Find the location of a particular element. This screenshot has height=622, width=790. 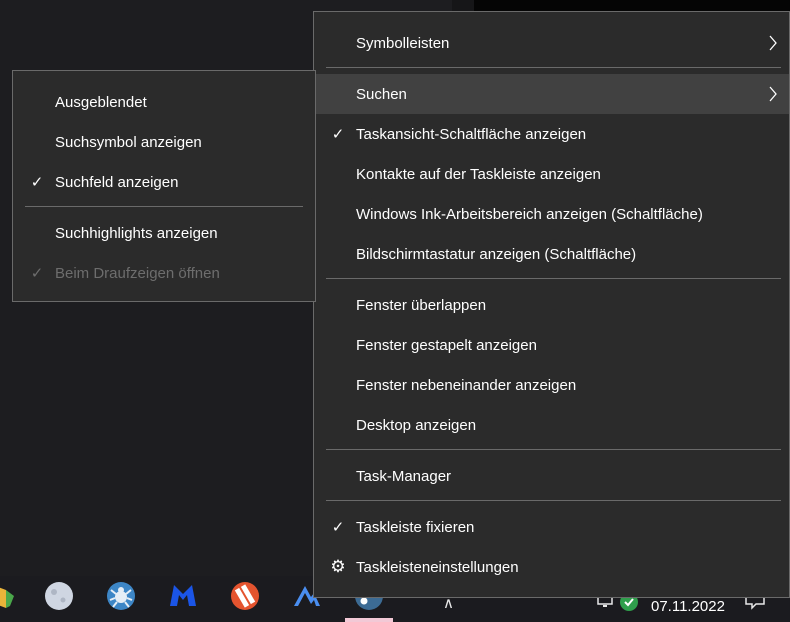

malwarebytes-icon is located at coordinates (183, 596).